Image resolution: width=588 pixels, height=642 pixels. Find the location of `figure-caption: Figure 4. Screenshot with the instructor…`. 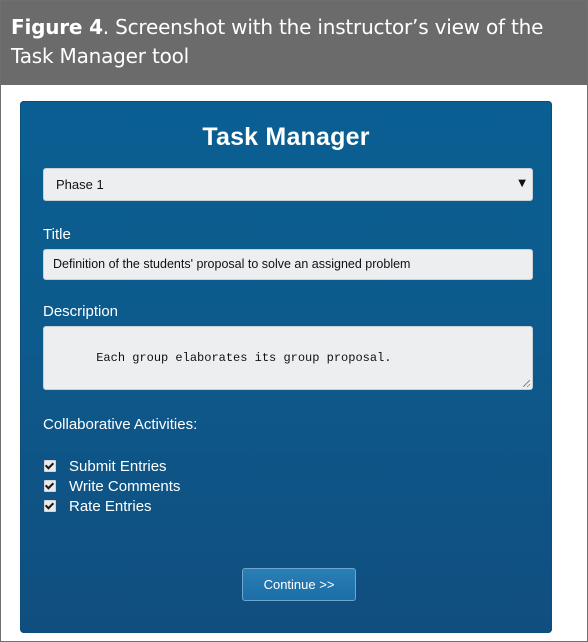

figure-caption: Figure 4. Screenshot with the instructor… is located at coordinates (294, 43).